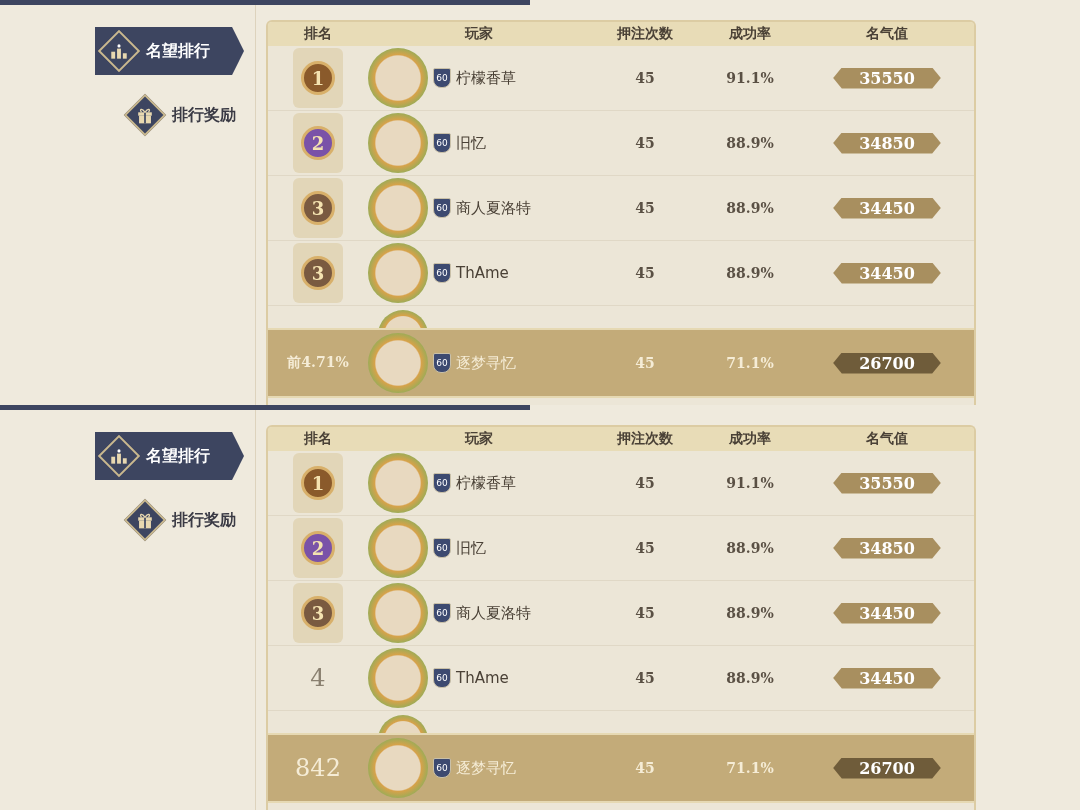 The height and width of the screenshot is (810, 1080). Describe the element at coordinates (318, 678) in the screenshot. I see `rank-text: 4` at that location.